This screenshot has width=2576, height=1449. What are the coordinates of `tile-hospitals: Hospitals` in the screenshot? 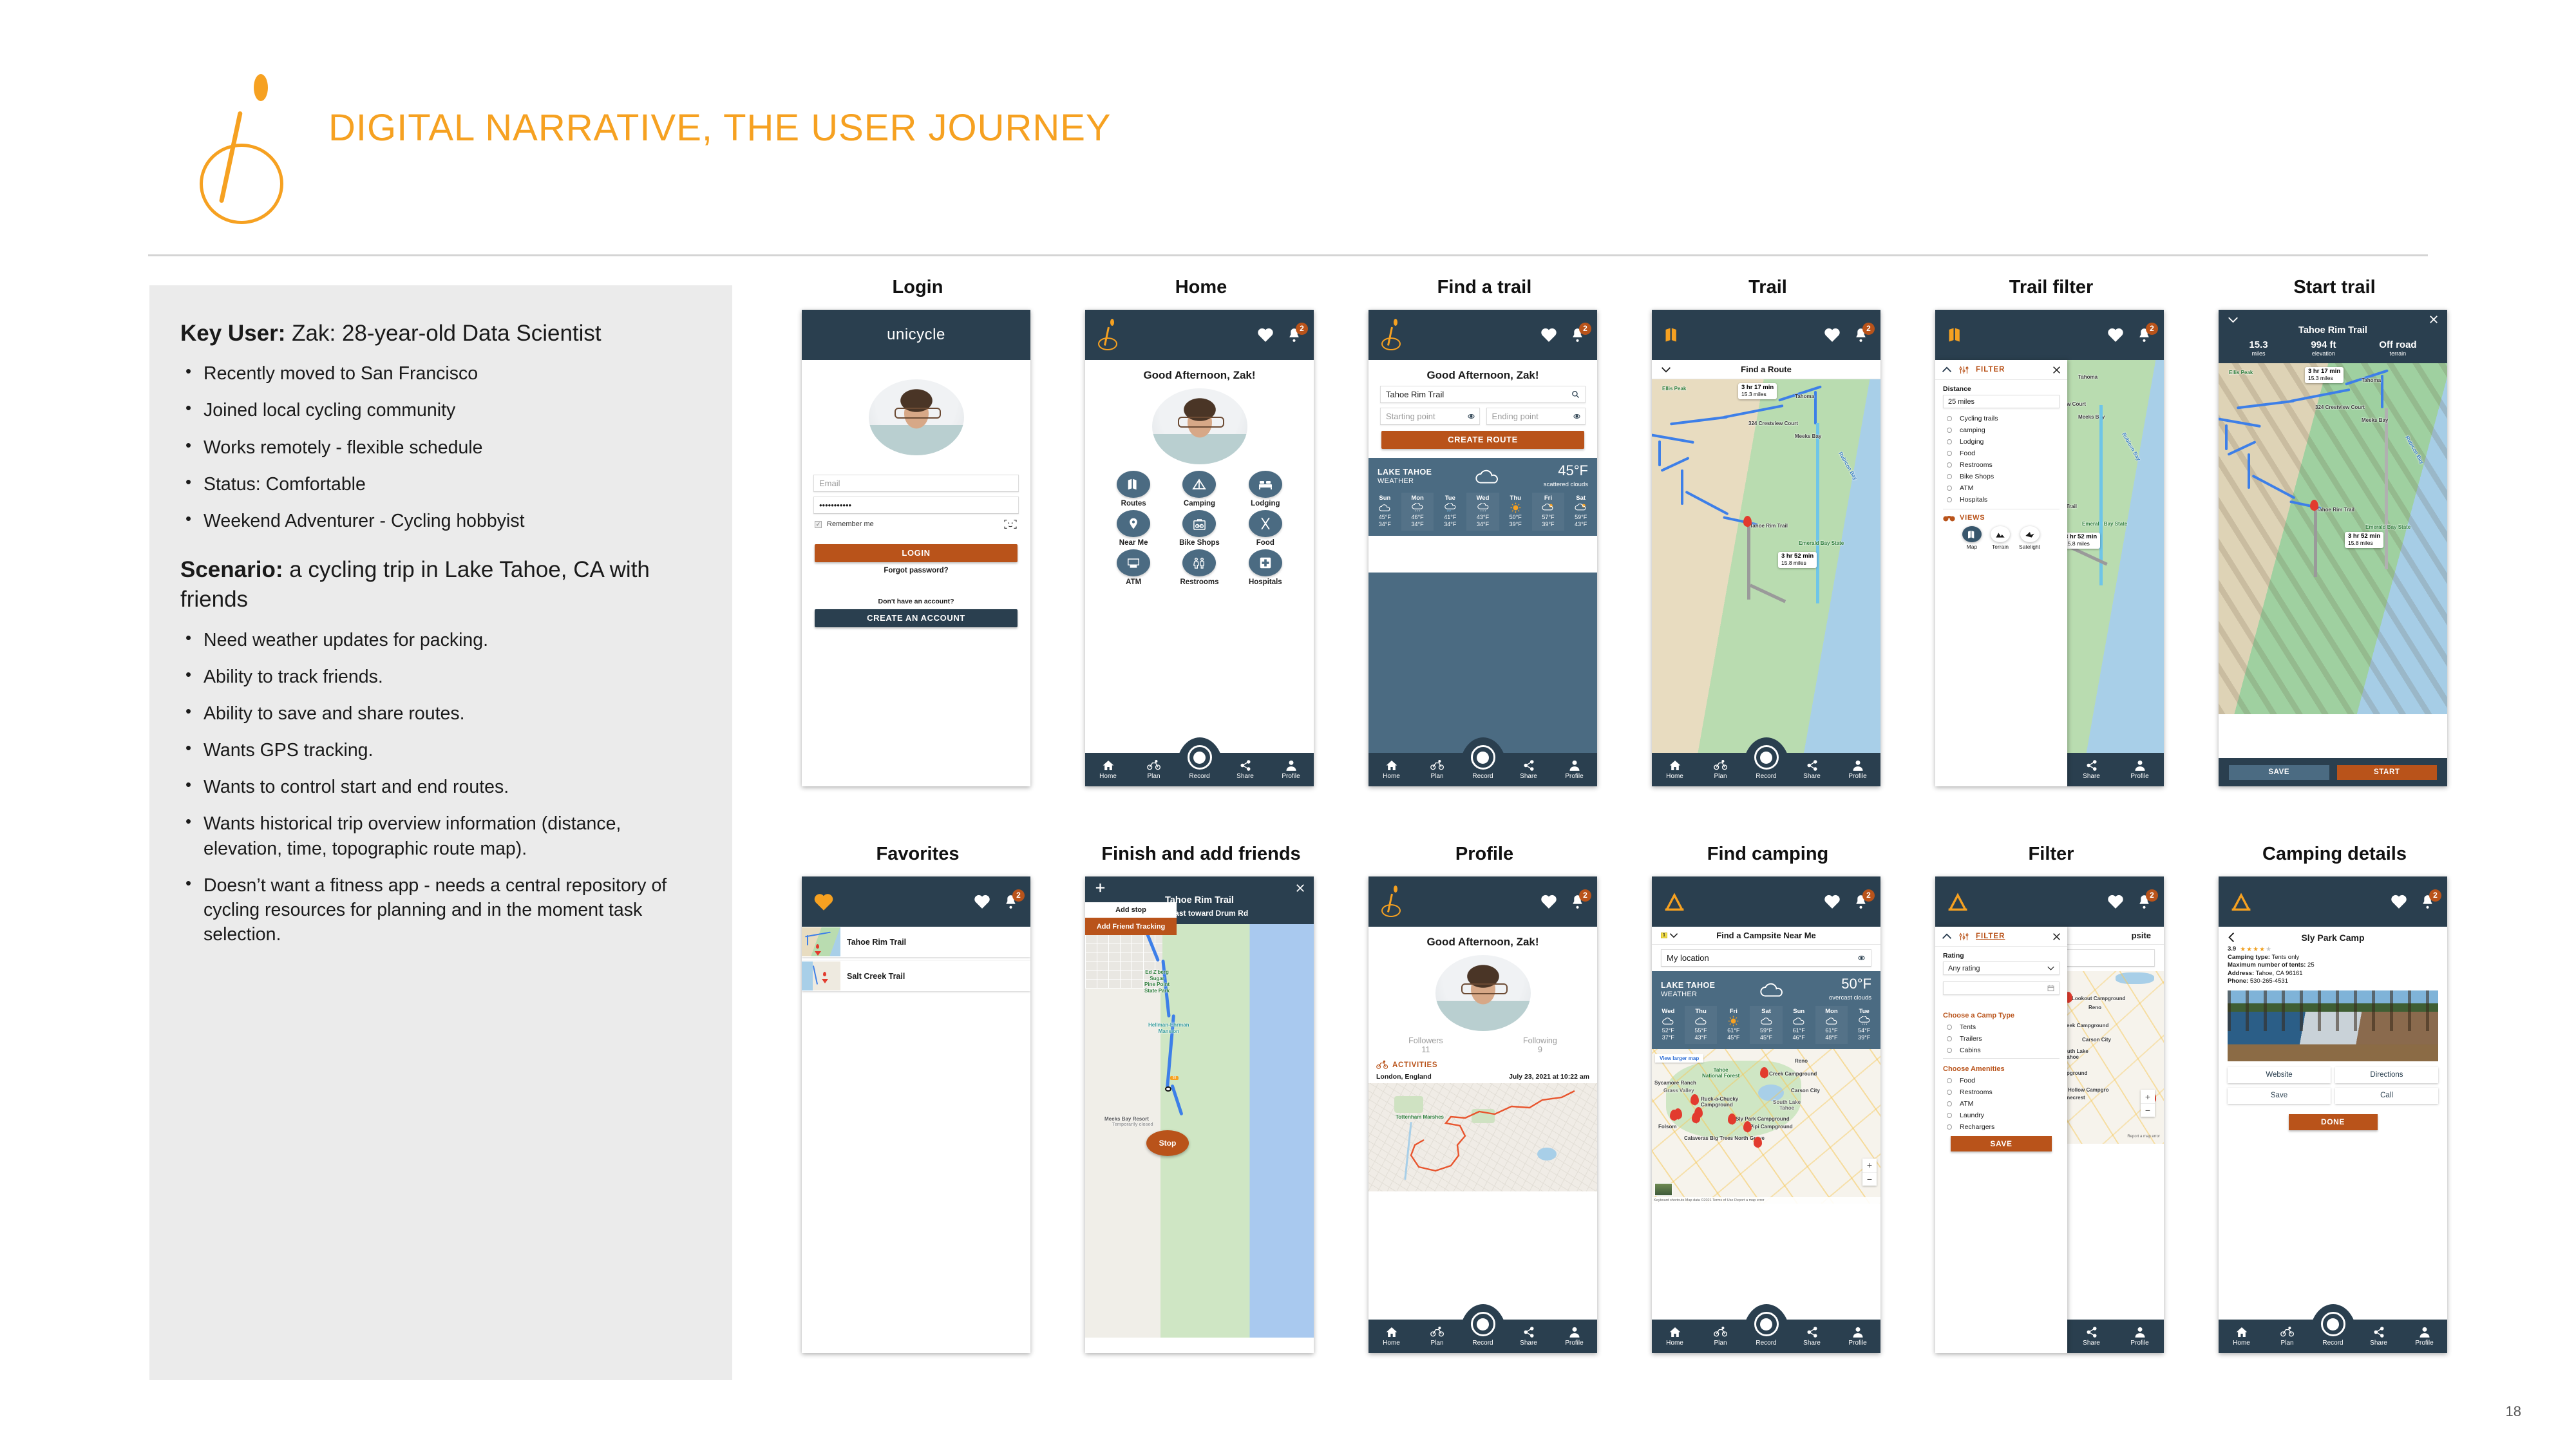 It's located at (1265, 567).